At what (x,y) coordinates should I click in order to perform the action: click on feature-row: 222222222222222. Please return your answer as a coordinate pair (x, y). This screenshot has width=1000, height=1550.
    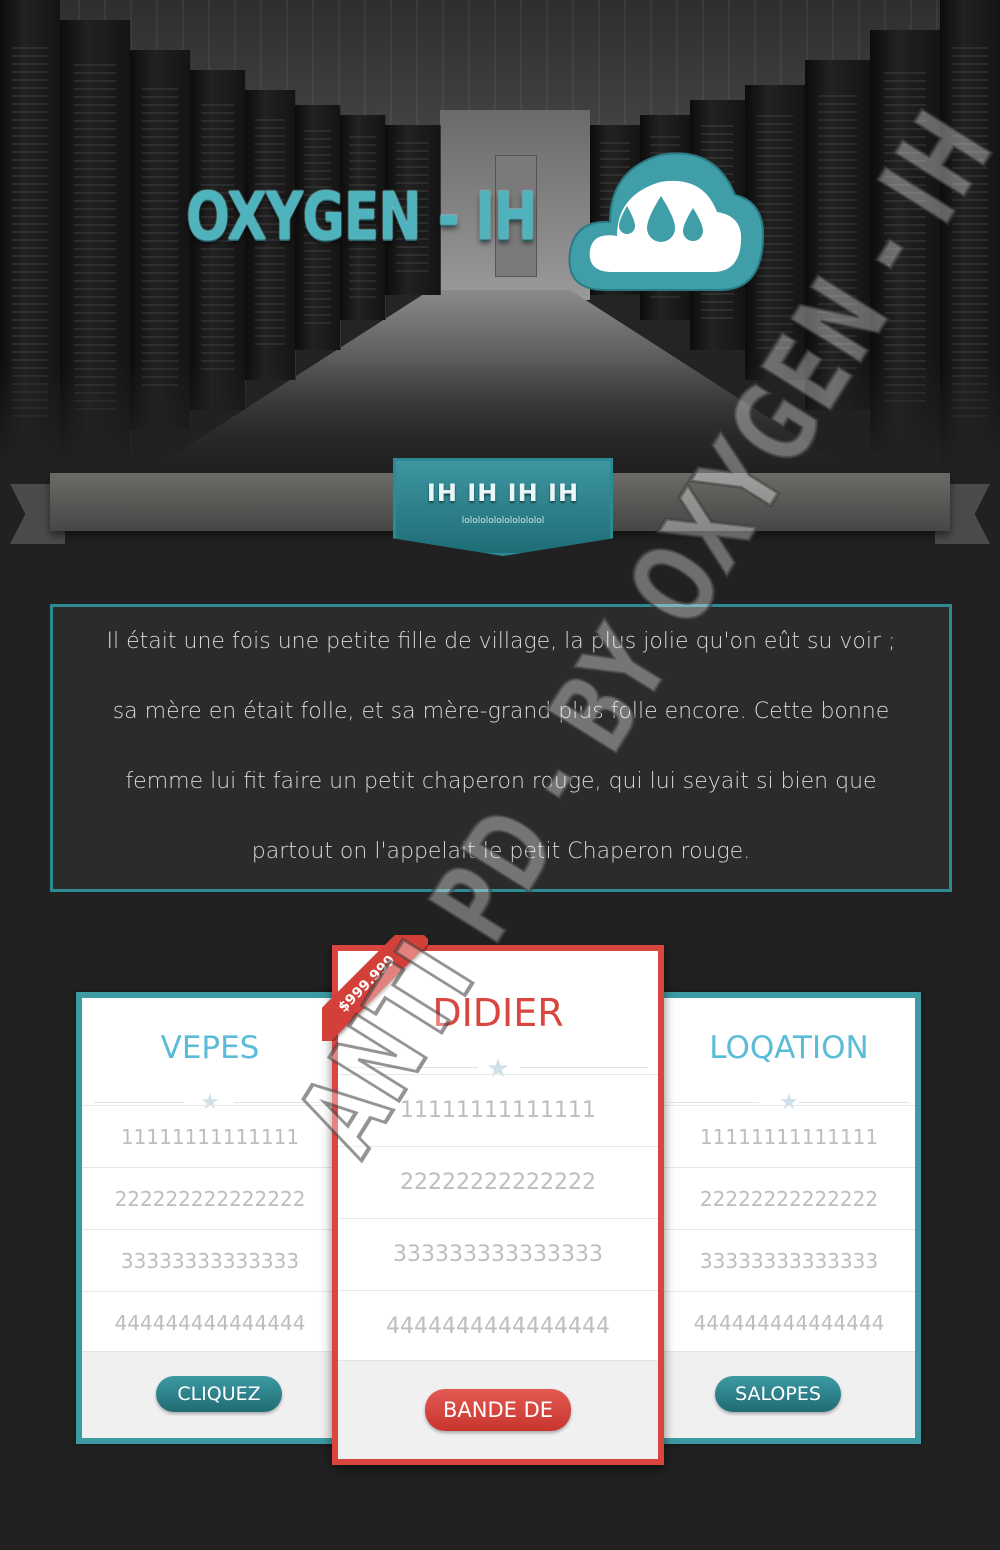
    Looking at the image, I should click on (210, 1198).